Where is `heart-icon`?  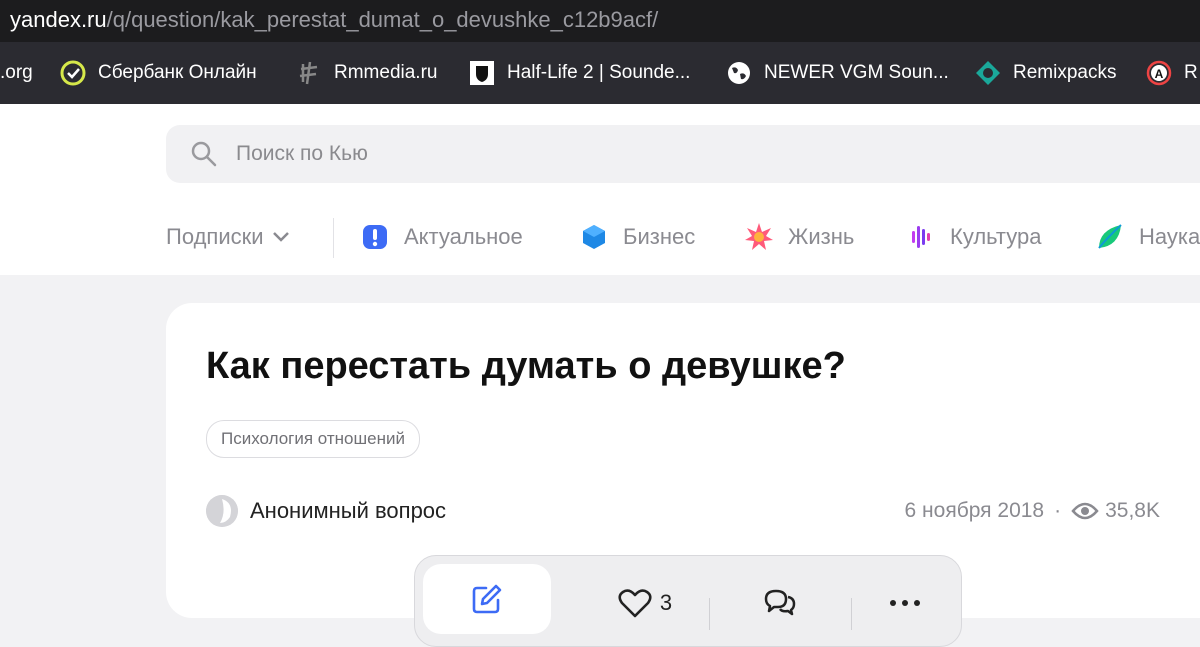 heart-icon is located at coordinates (635, 603).